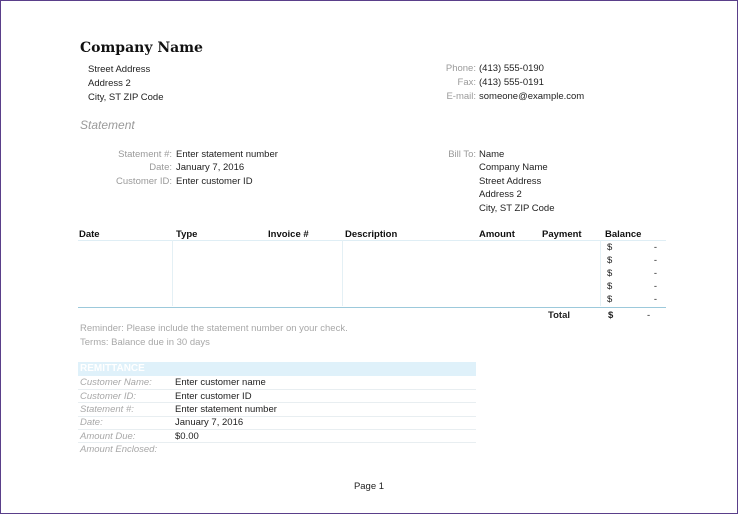 This screenshot has width=738, height=514. I want to click on customer-id-value: Enter customer ID, so click(214, 181).